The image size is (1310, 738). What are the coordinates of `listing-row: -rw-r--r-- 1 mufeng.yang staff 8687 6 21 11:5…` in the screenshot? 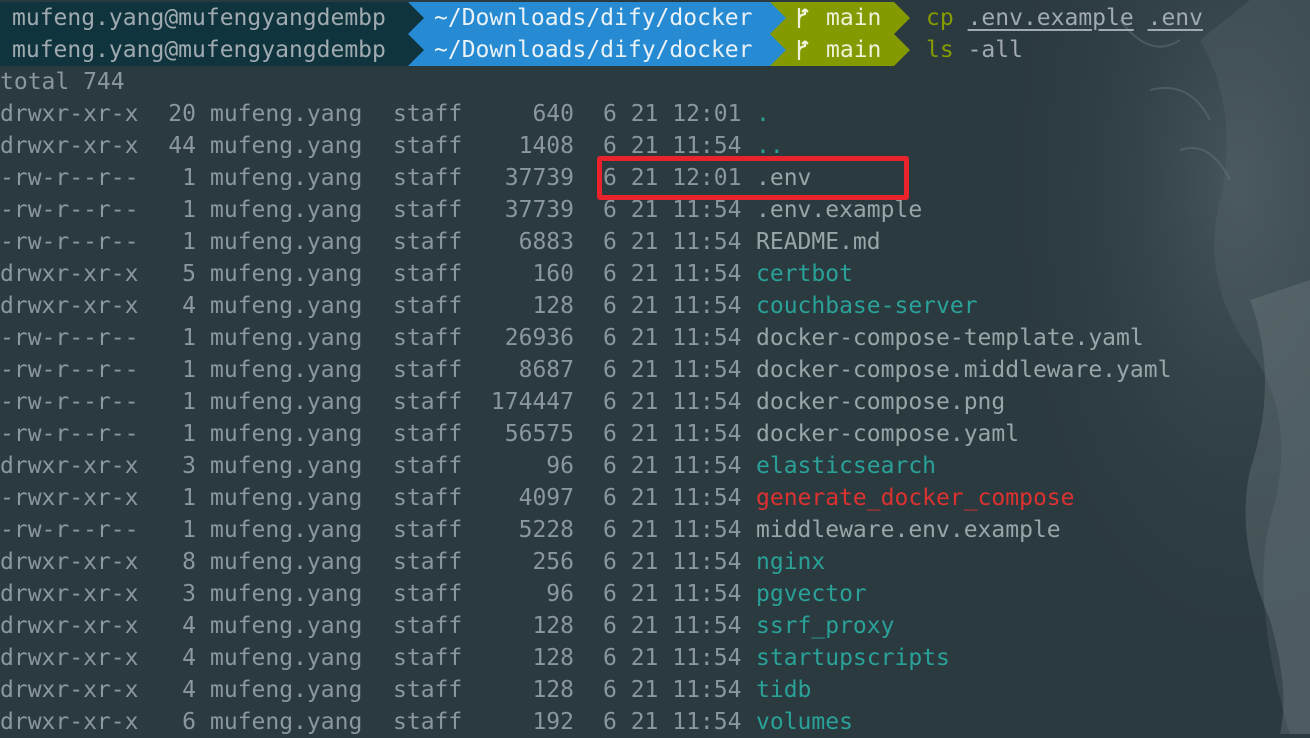 It's located at (655, 370).